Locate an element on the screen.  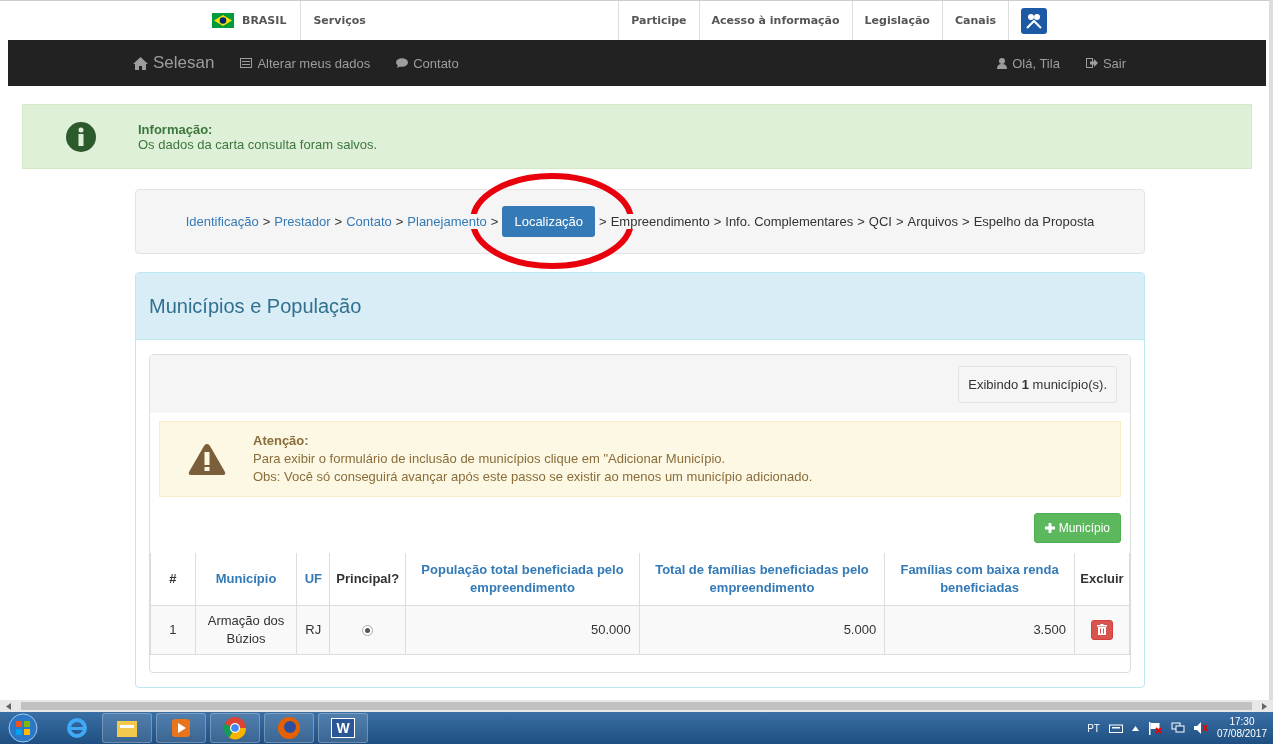
delete-button is located at coordinates (1101, 629).